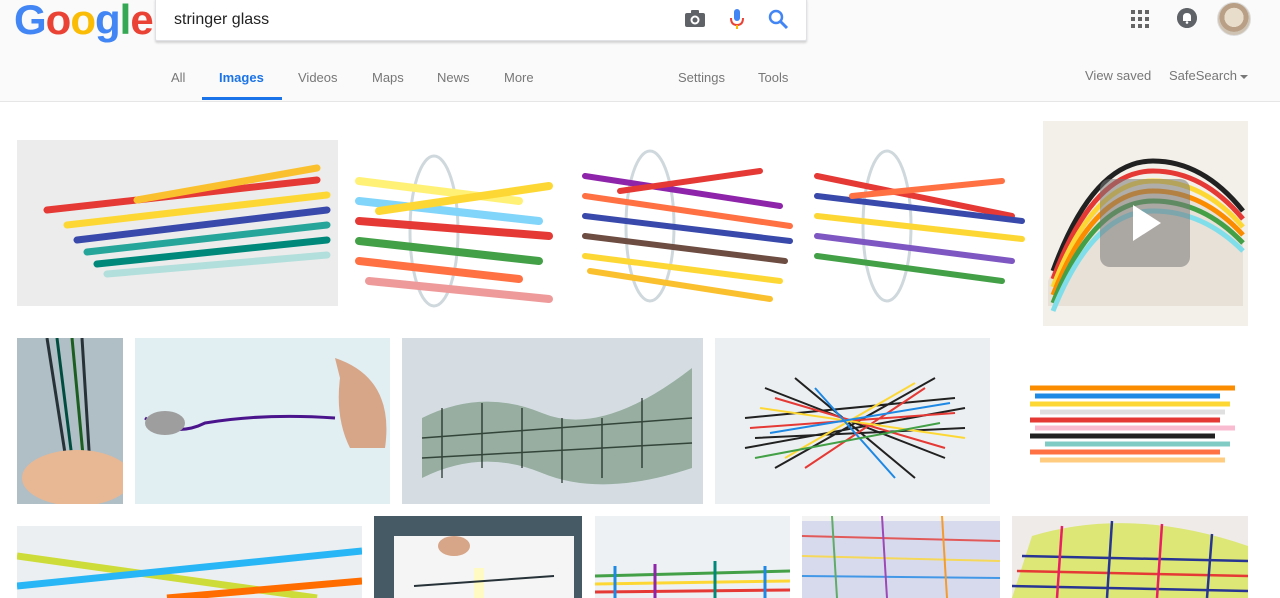 The width and height of the screenshot is (1280, 598). I want to click on google-logo: Google, so click(84, 22).